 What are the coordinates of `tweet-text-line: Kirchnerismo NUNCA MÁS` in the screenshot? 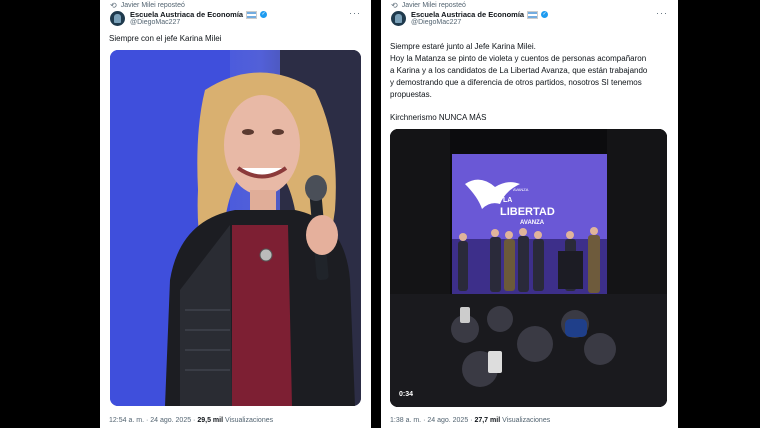 It's located at (438, 117).